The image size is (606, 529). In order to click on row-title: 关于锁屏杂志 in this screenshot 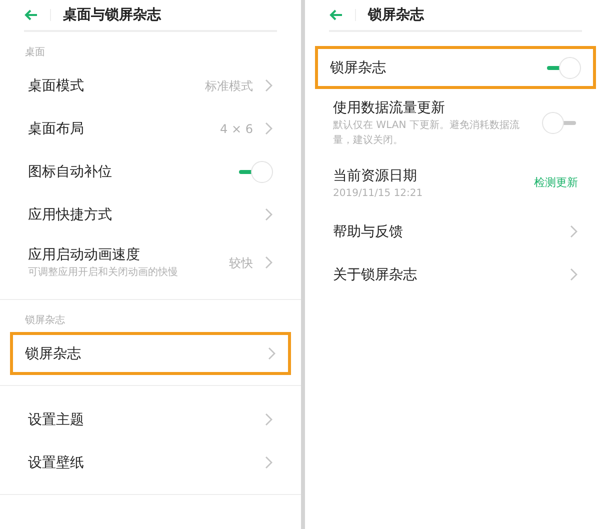, I will do `click(375, 275)`.